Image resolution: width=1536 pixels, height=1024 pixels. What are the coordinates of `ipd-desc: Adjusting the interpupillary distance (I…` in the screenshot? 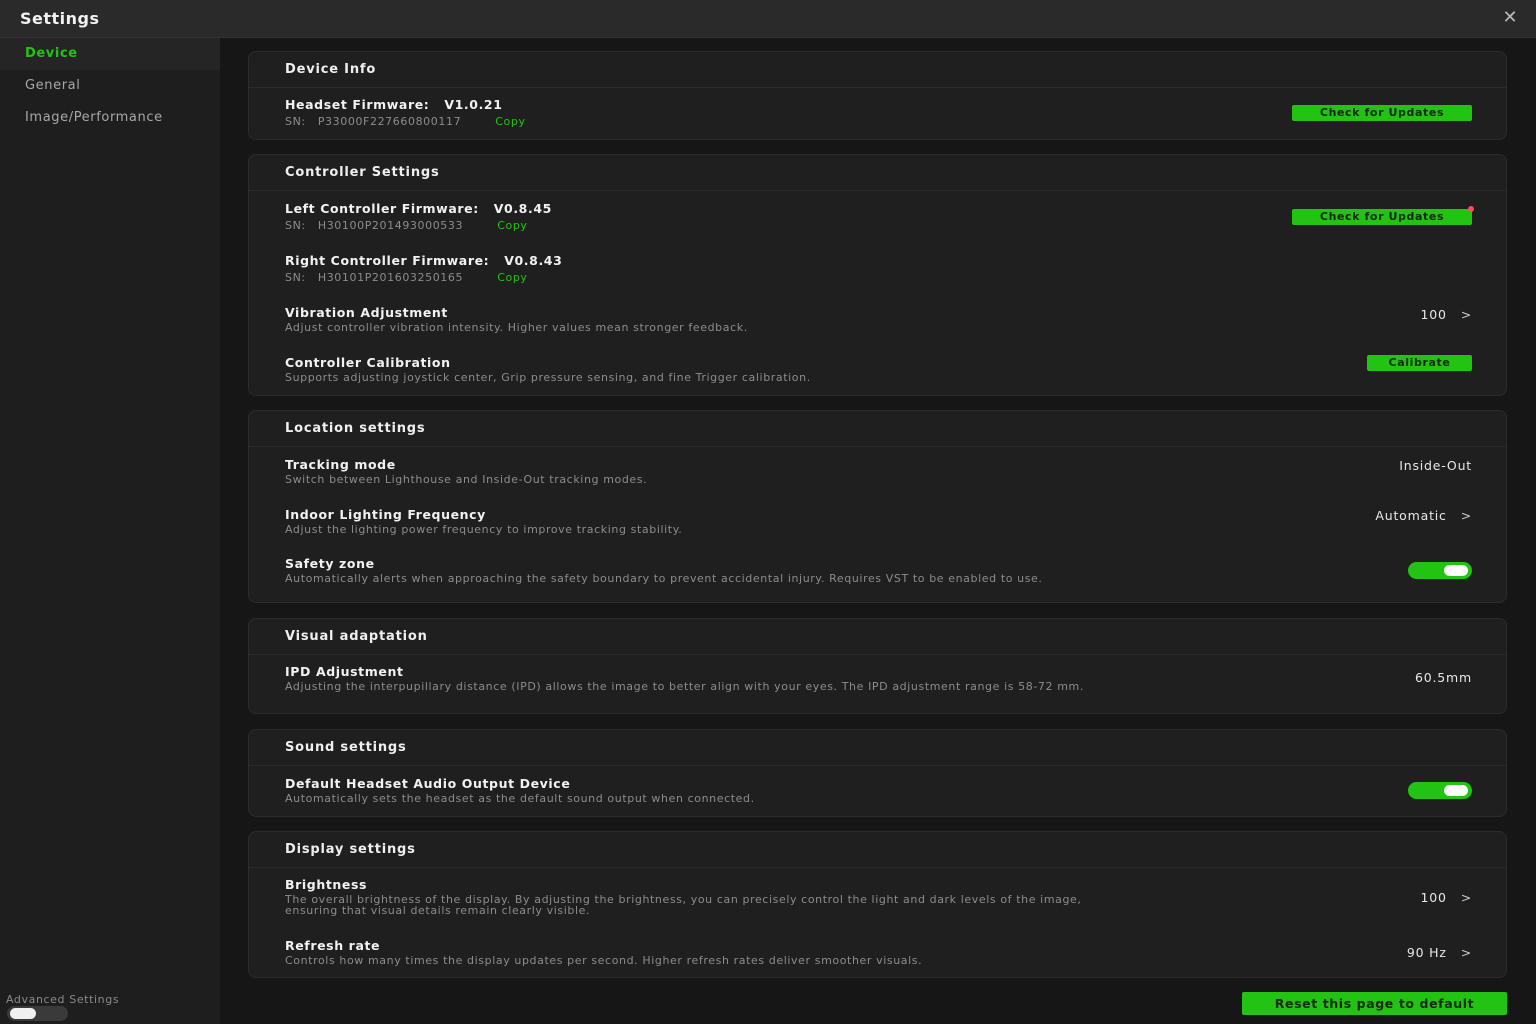 It's located at (684, 686).